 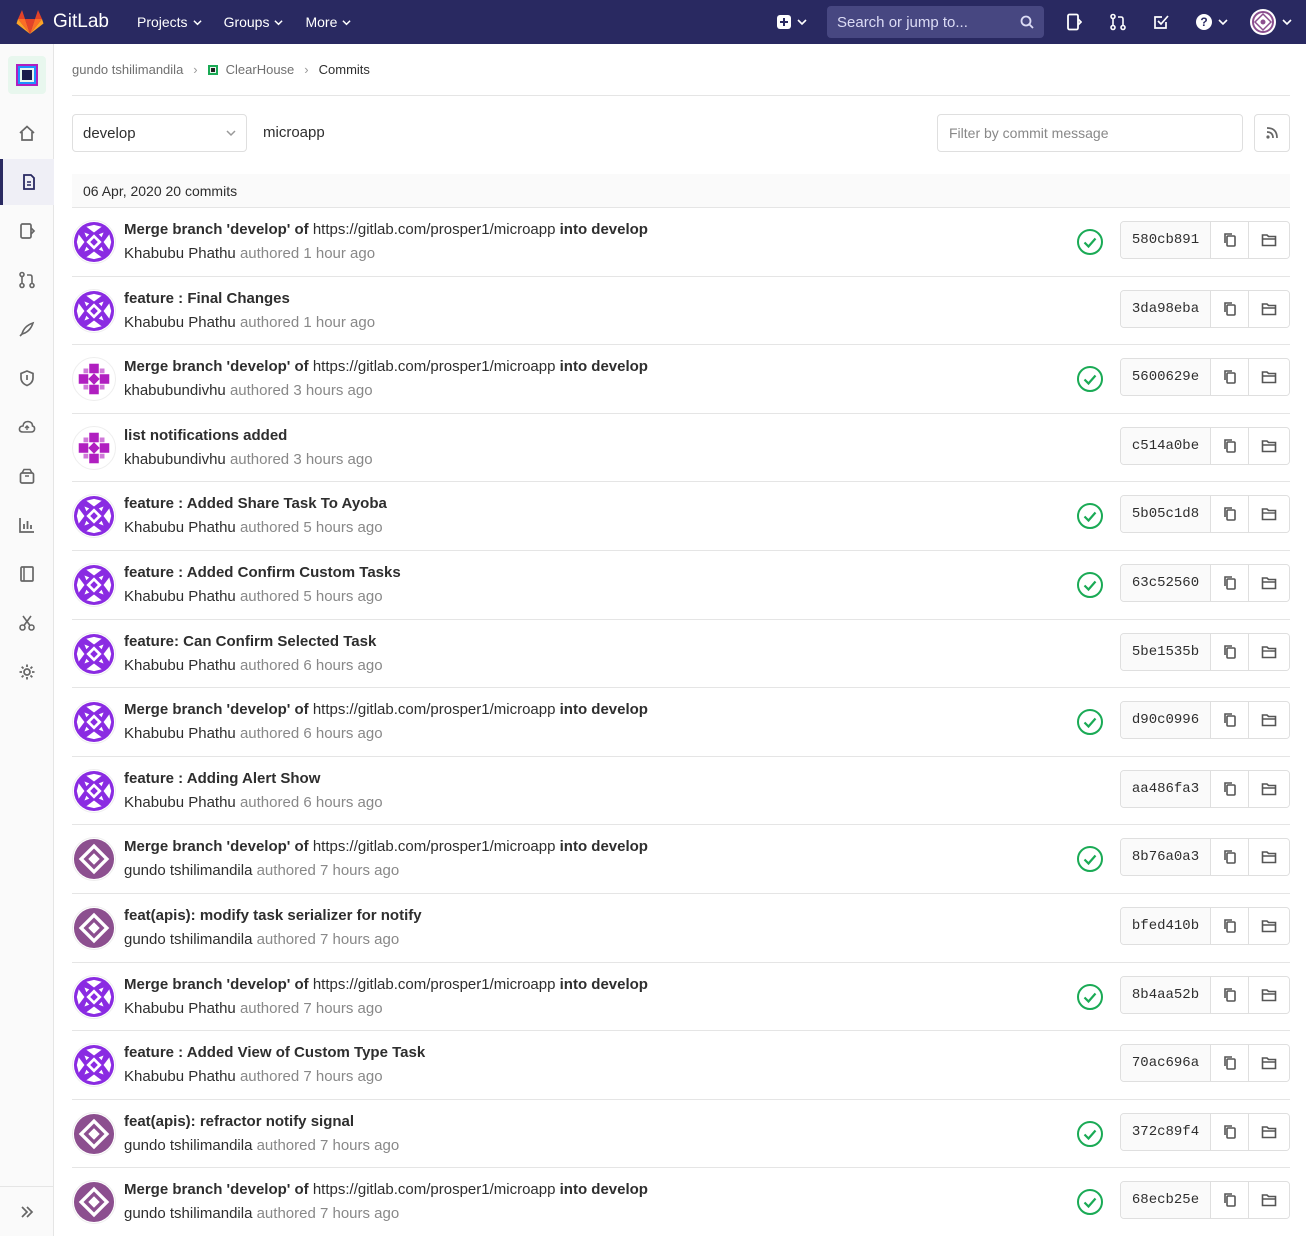 I want to click on commit-filter-input: Filter by commit message, so click(x=1090, y=133).